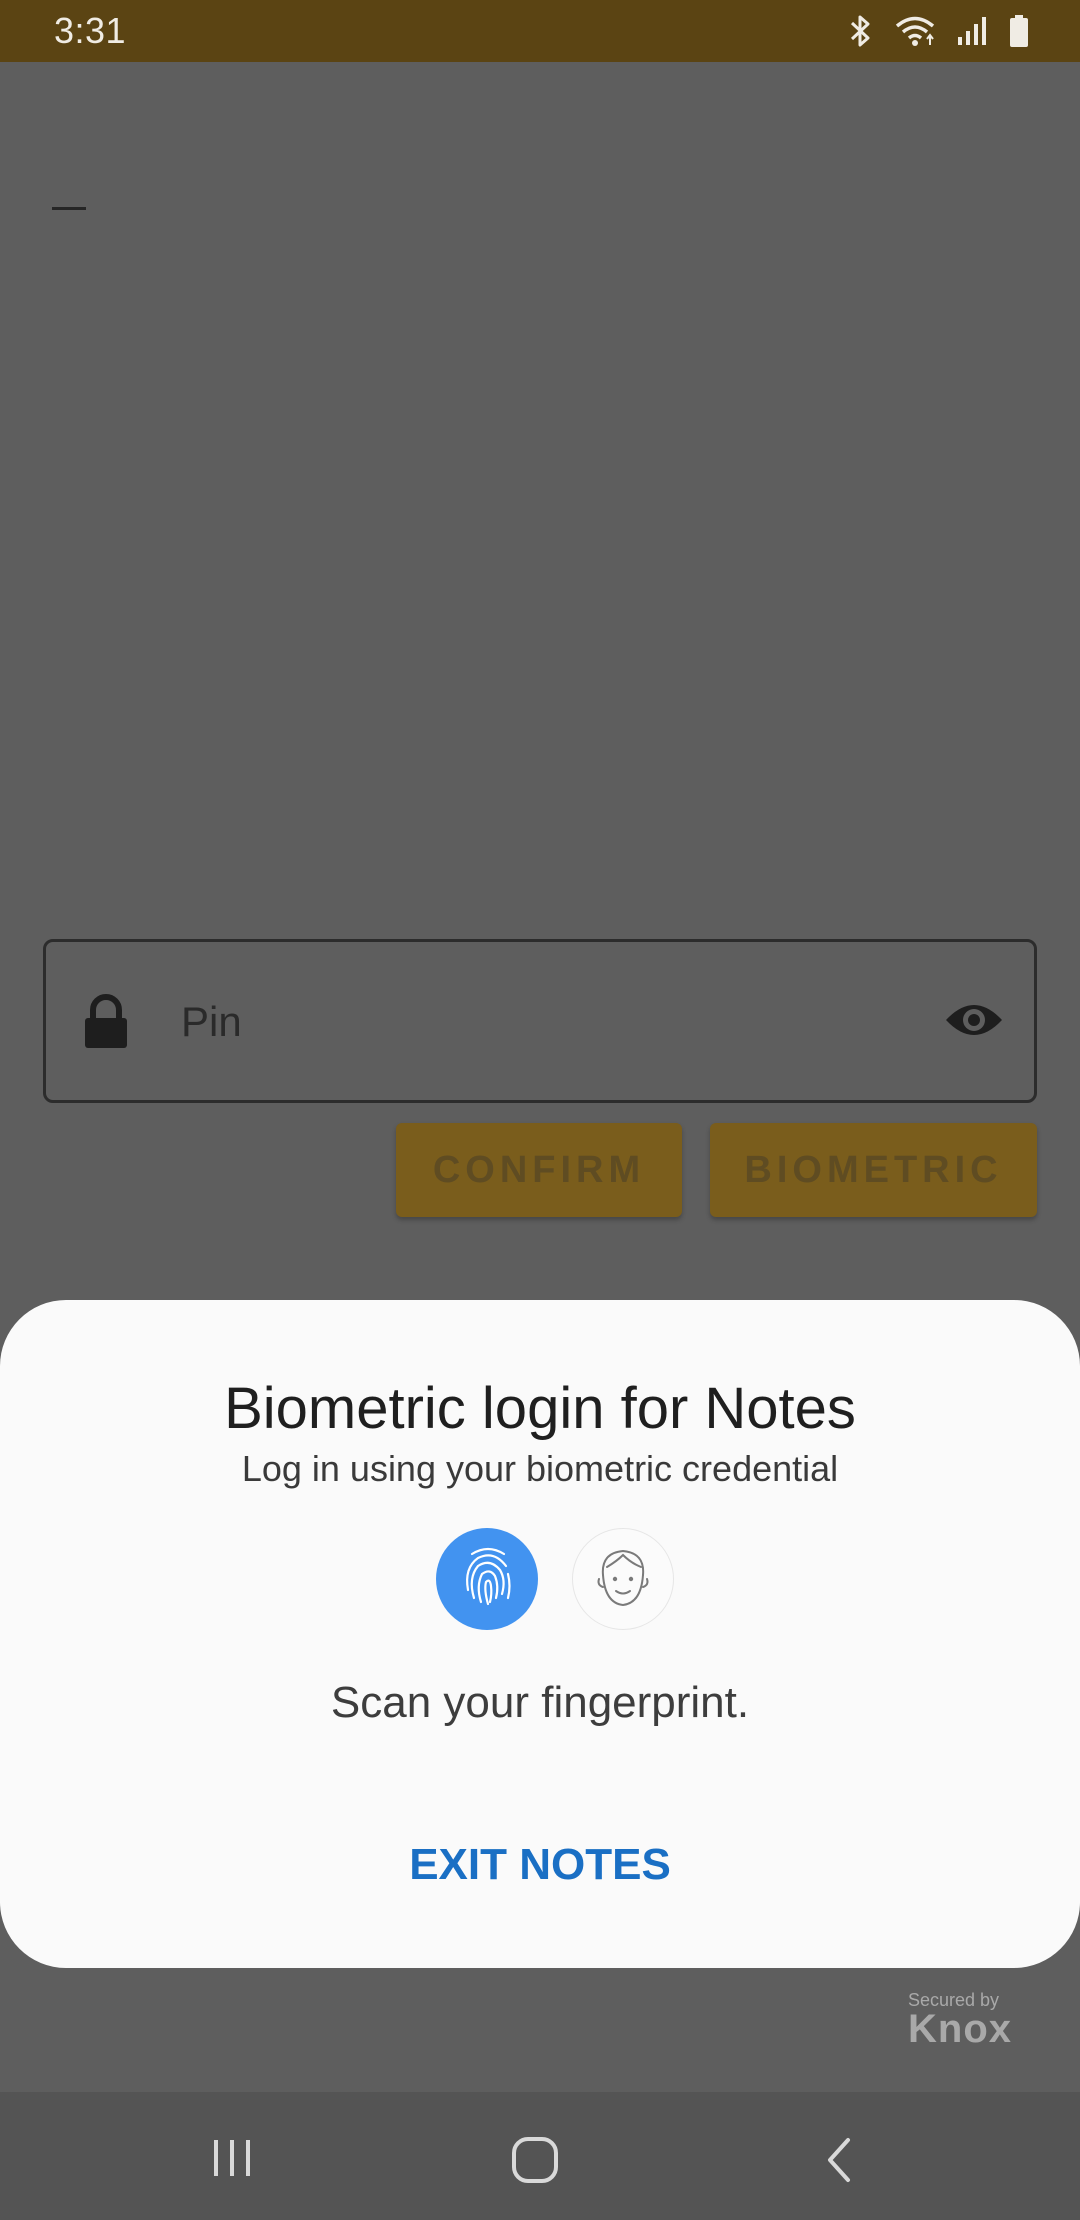 The image size is (1080, 2220). I want to click on navigation-bar, so click(540, 2156).